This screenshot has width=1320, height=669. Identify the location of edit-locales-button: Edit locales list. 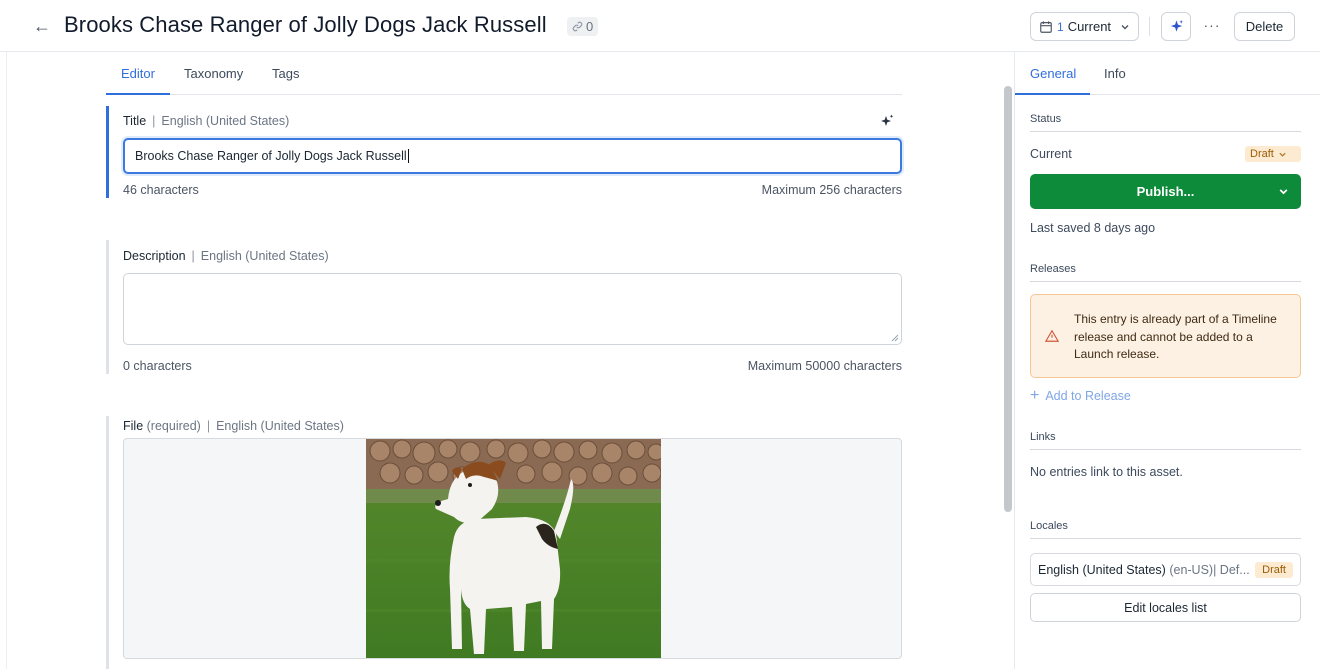
(1165, 607).